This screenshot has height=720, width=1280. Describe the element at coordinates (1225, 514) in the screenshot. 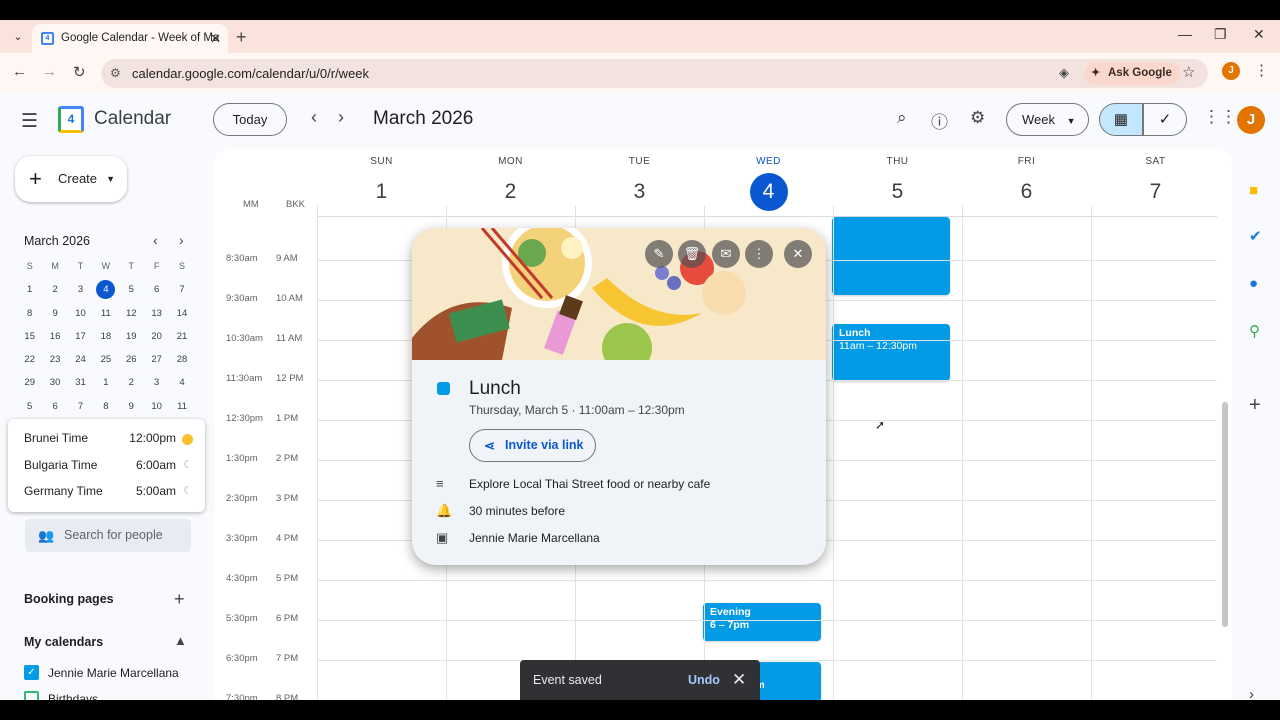

I see `grid-scrollbar` at that location.